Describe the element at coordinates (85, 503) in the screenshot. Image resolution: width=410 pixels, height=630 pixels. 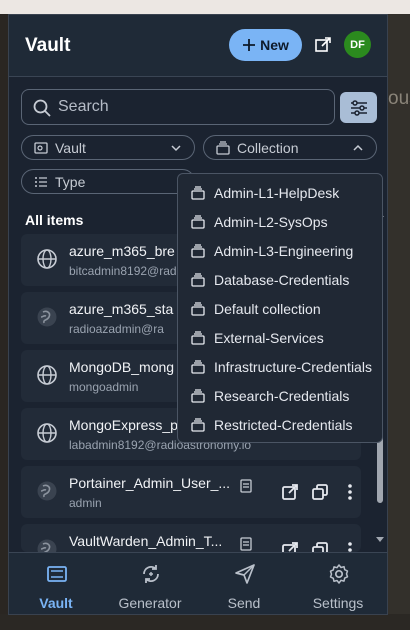
I see `item-username: admin` at that location.